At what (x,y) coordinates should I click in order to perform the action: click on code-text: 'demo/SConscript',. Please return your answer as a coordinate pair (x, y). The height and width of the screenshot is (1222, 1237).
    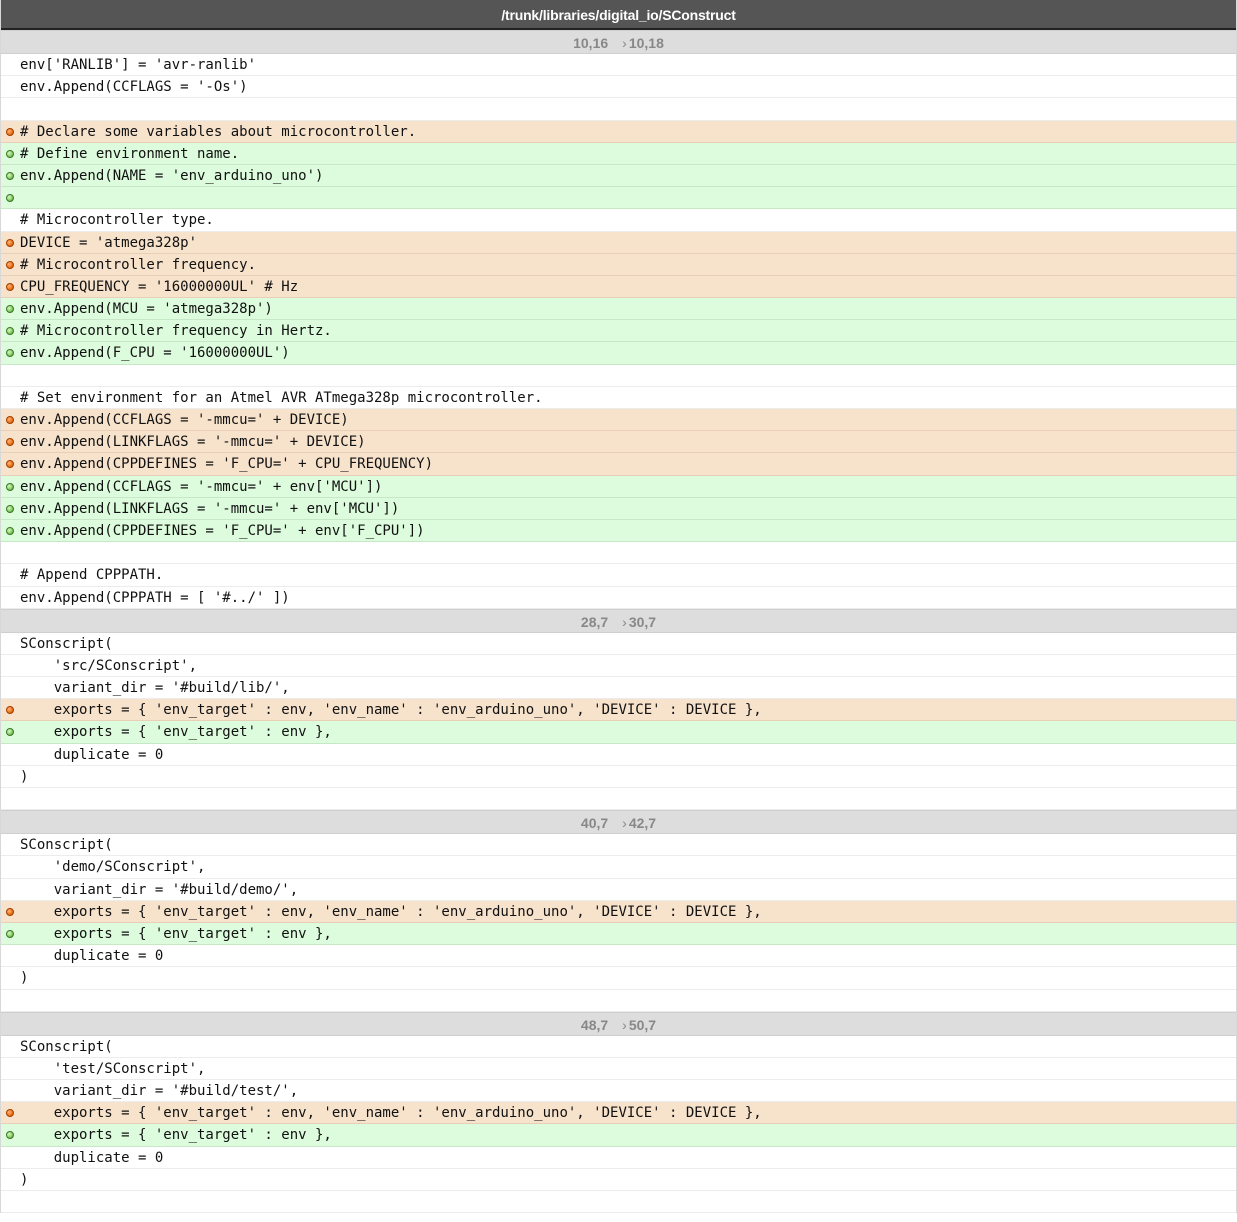
    Looking at the image, I should click on (113, 867).